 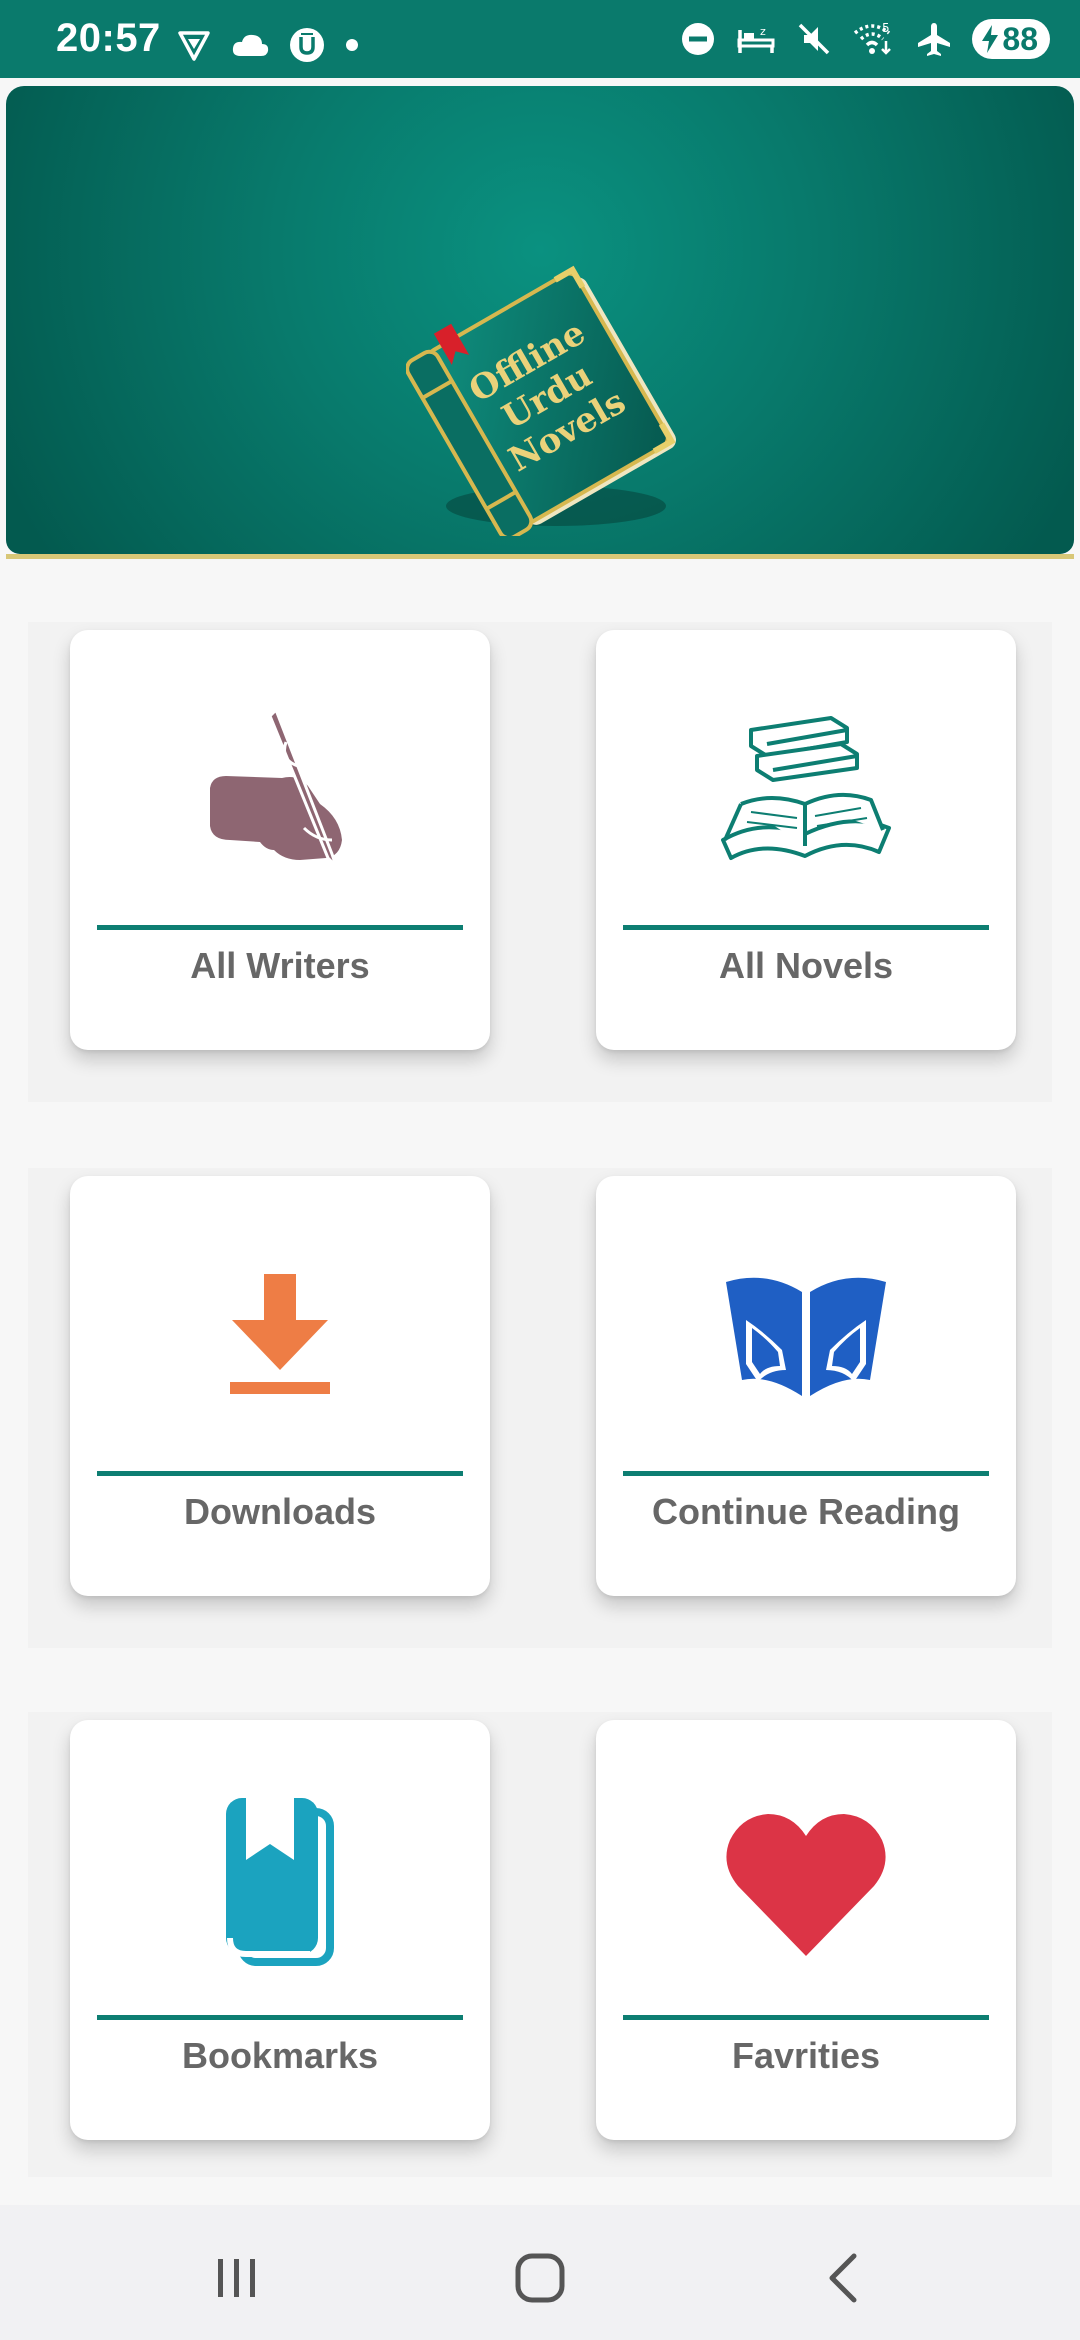 What do you see at coordinates (352, 45) in the screenshot?
I see `dot-icon` at bounding box center [352, 45].